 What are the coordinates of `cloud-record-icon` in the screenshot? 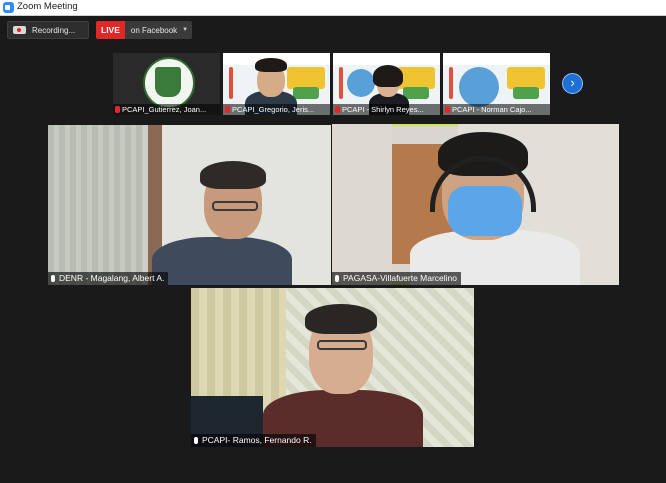 It's located at (19, 30).